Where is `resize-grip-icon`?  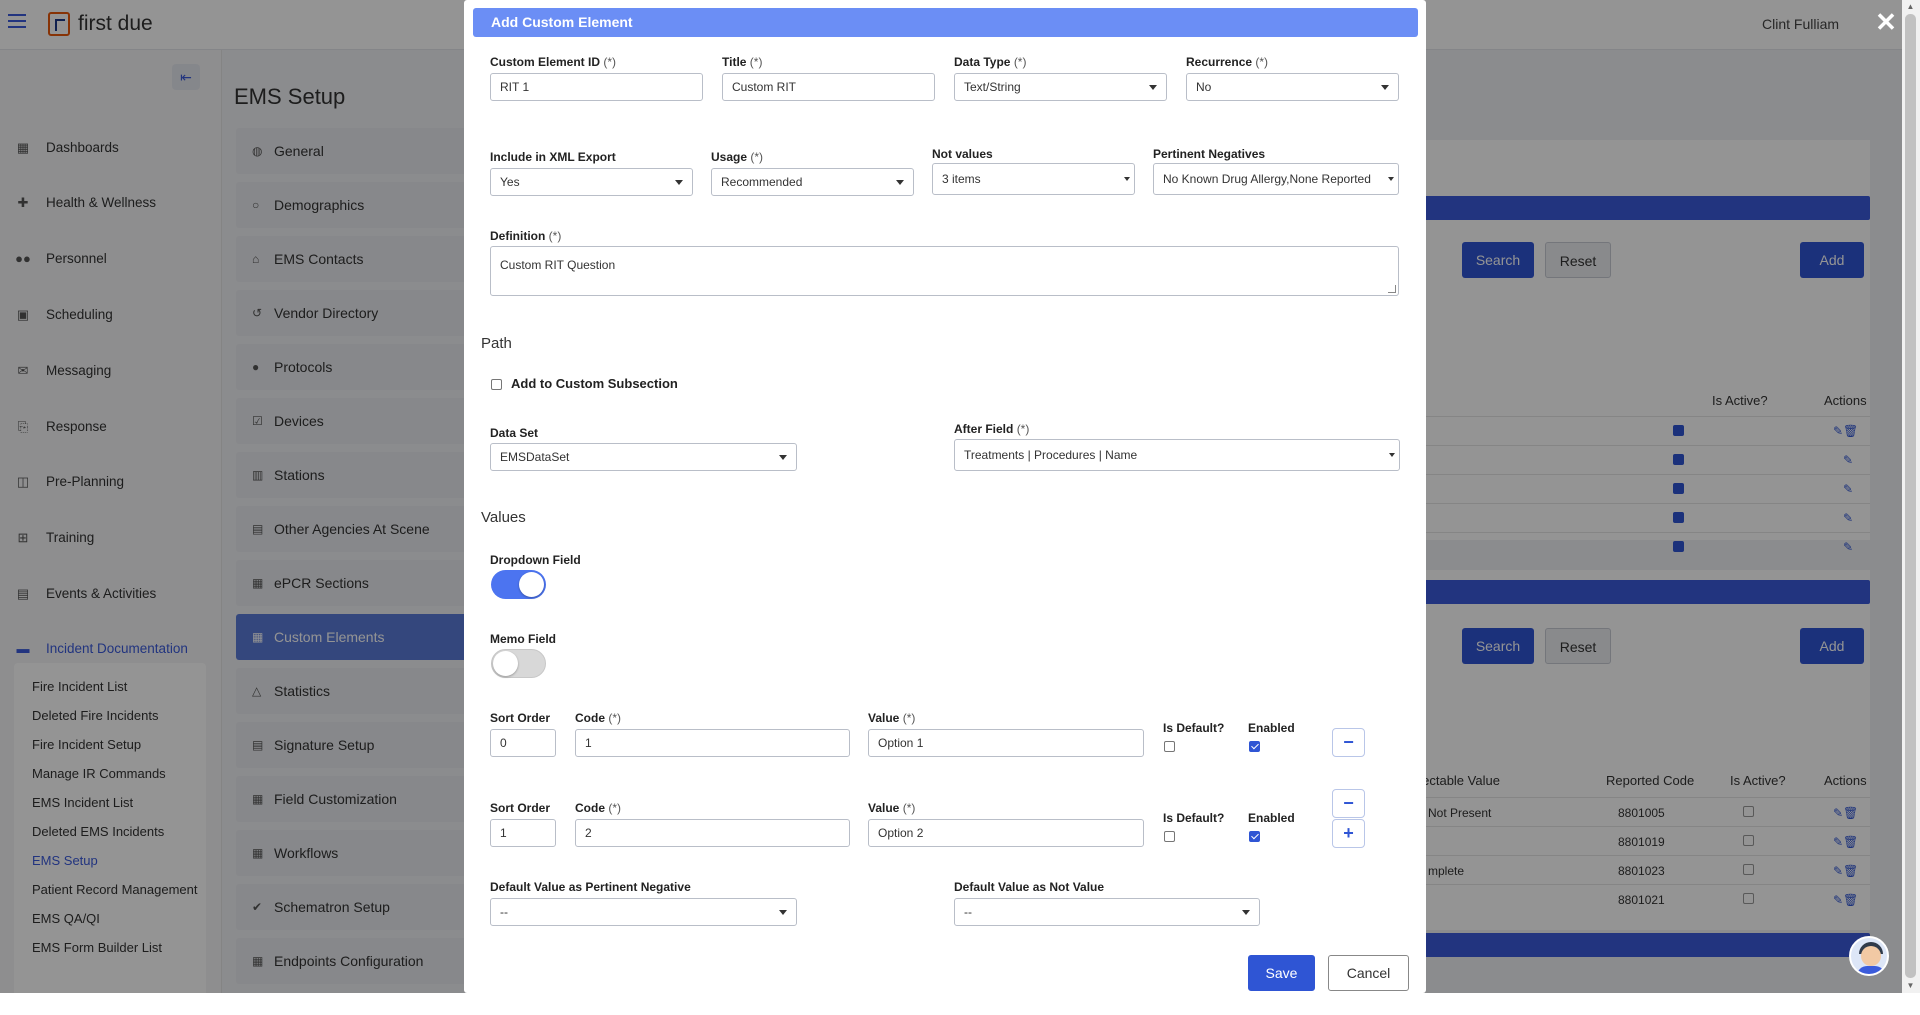
resize-grip-icon is located at coordinates (1392, 289).